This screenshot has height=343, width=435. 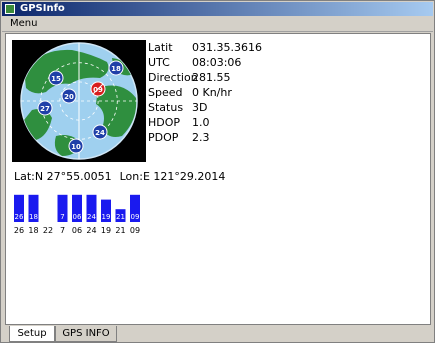 I want to click on tab-bar: Setup GPS INFO, so click(x=218, y=334).